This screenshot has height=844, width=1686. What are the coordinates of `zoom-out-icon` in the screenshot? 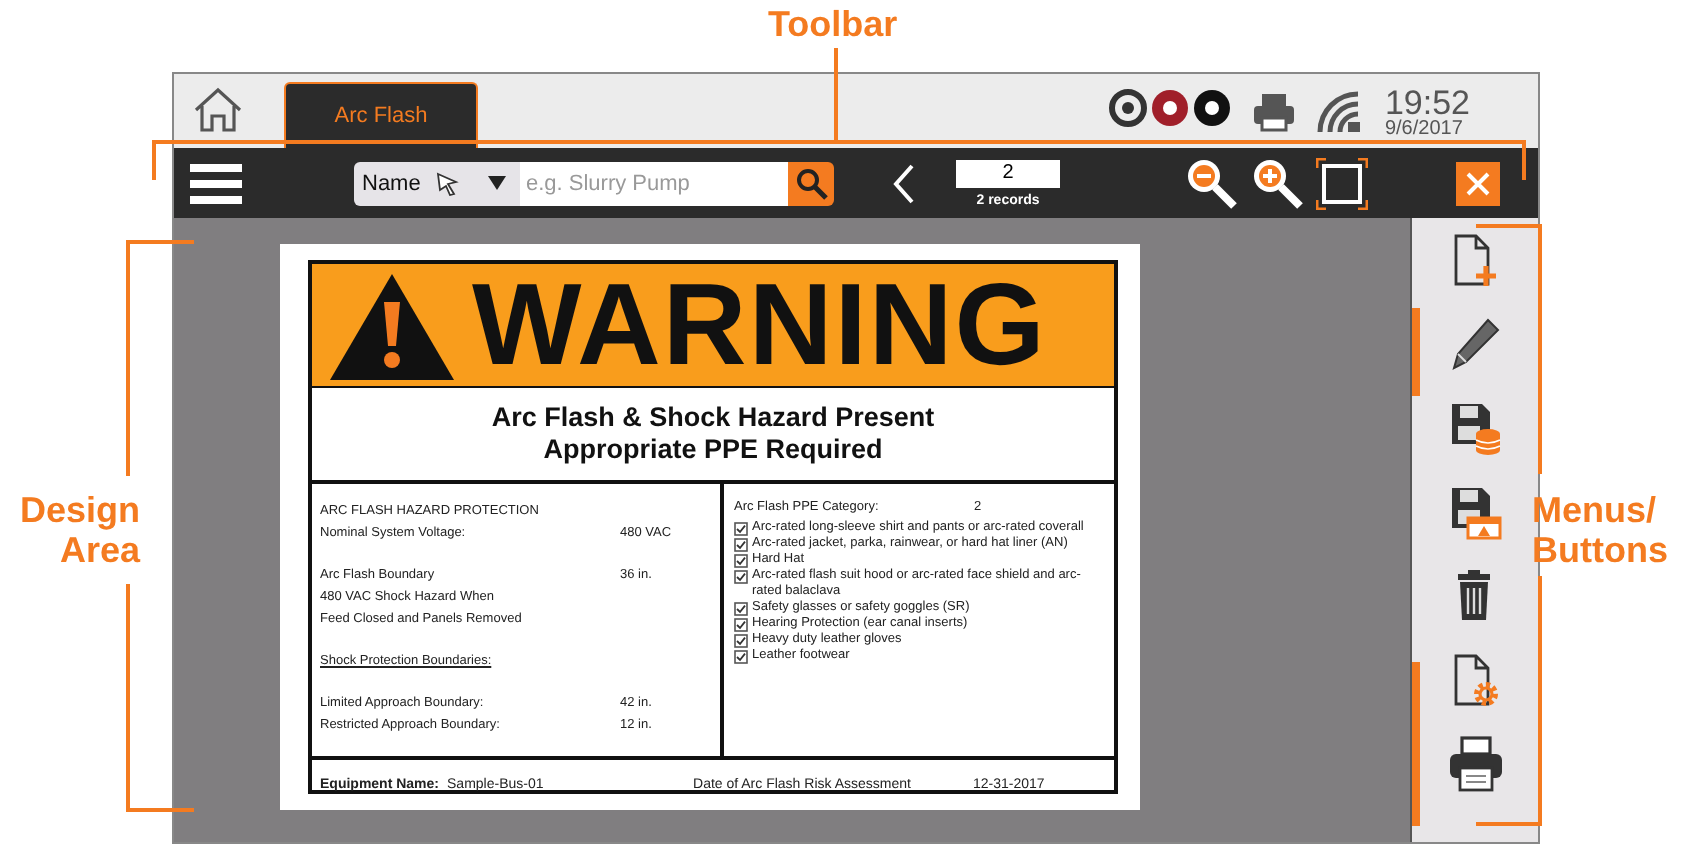 It's located at (1211, 183).